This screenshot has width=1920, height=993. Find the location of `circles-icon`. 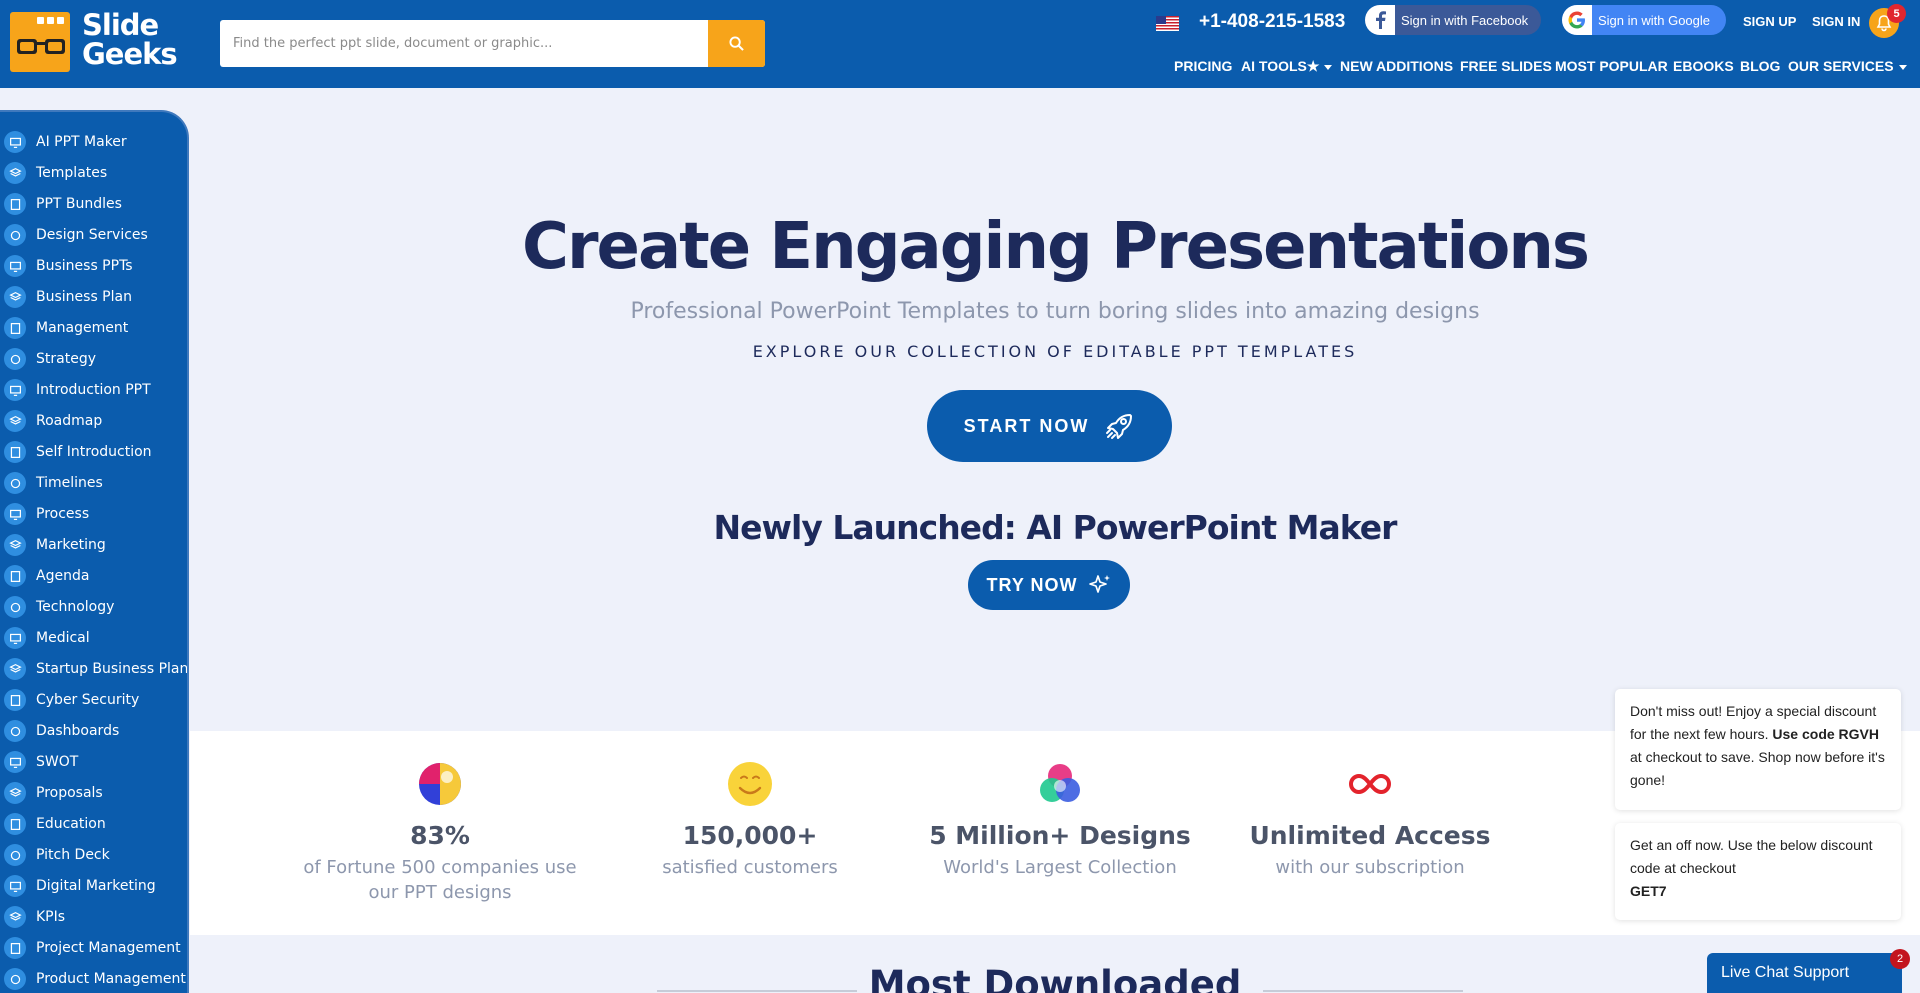

circles-icon is located at coordinates (1060, 783).